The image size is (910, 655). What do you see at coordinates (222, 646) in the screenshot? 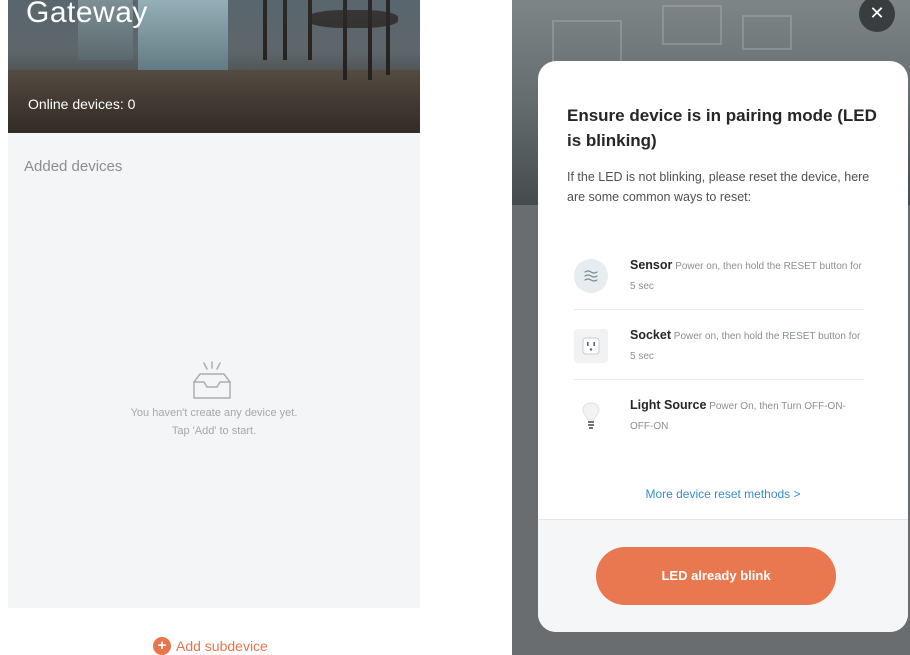
I see `add-subdevice-label: Add subdevice` at bounding box center [222, 646].